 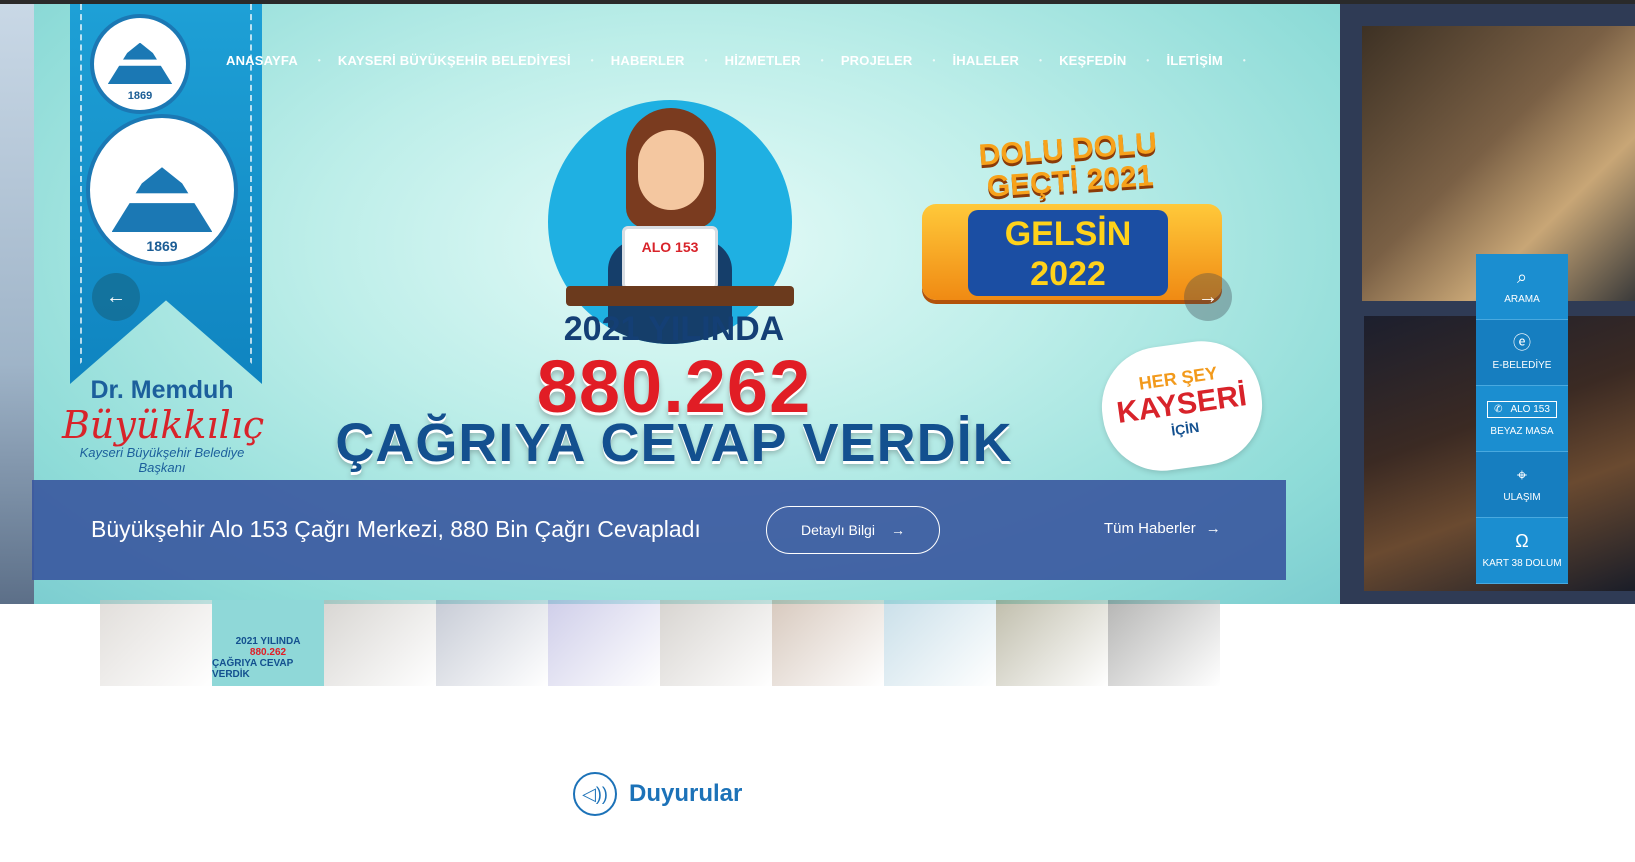 I want to click on badge-line-2: GELSİN 2022, so click(x=1068, y=253).